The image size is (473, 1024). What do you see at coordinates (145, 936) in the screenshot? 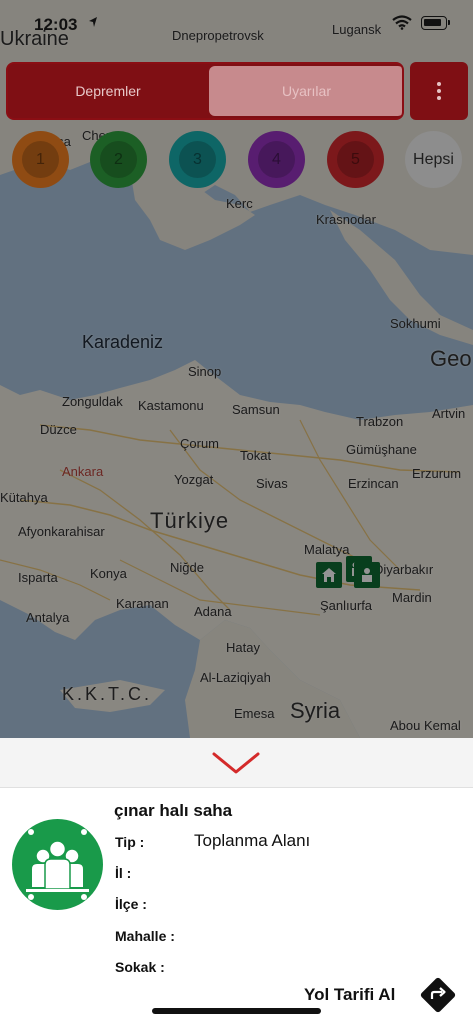
I see `neighborhood-label: Mahalle :` at bounding box center [145, 936].